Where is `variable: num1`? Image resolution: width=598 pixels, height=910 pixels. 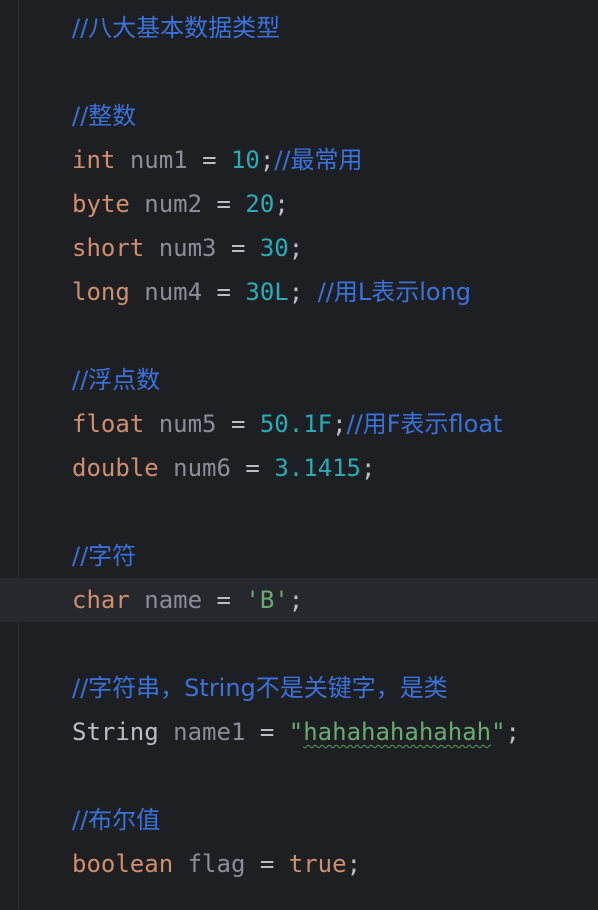 variable: num1 is located at coordinates (158, 160).